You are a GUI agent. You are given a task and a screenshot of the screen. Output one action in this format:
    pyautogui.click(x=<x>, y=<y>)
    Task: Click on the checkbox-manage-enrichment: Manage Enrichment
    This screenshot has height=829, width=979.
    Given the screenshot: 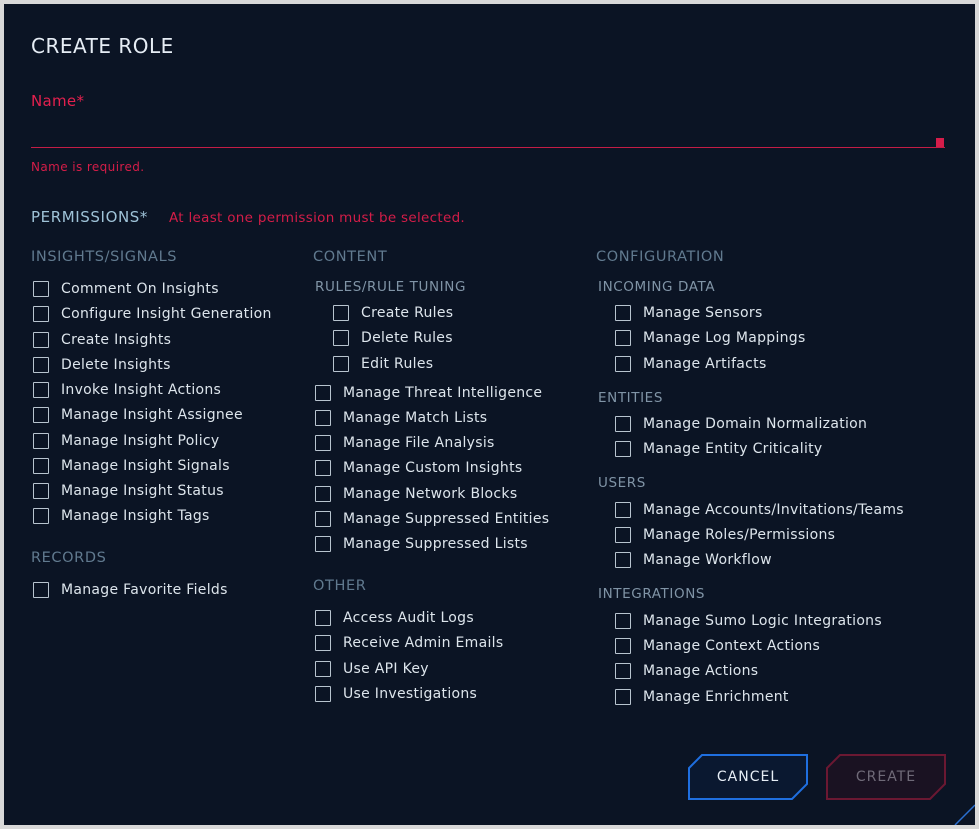 What is the action you would take?
    pyautogui.click(x=702, y=697)
    